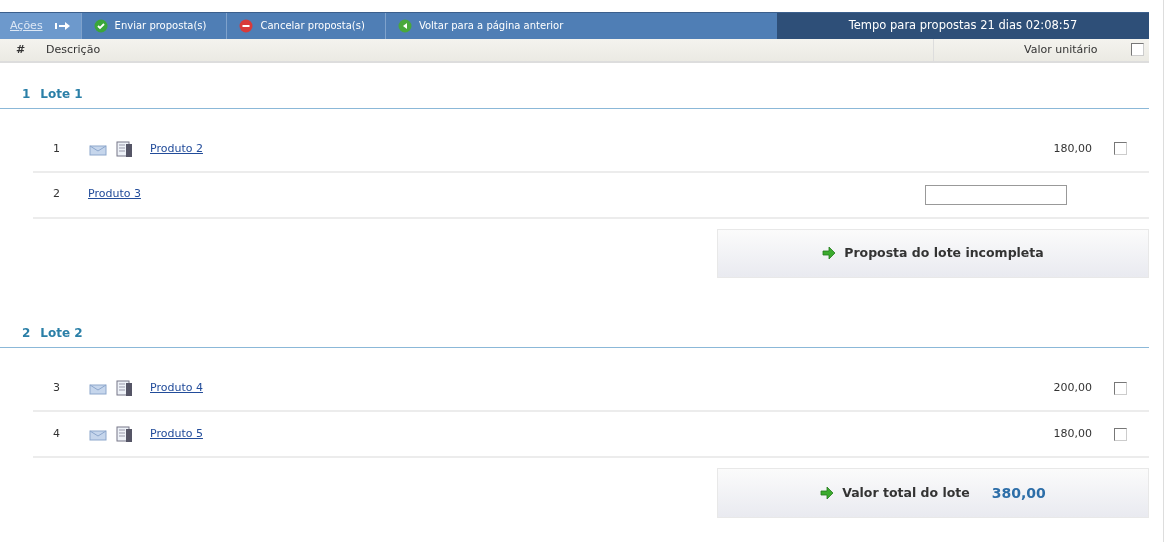 The height and width of the screenshot is (542, 1164). Describe the element at coordinates (1018, 493) in the screenshot. I see `total-value: 380,00` at that location.